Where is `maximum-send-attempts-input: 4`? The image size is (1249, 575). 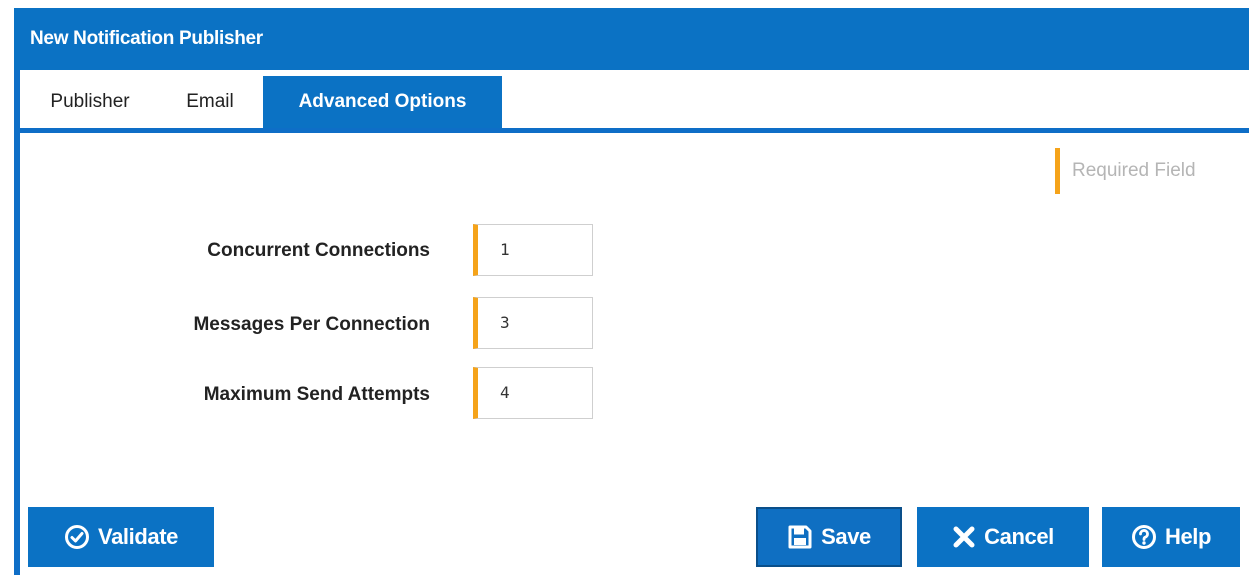
maximum-send-attempts-input: 4 is located at coordinates (533, 393).